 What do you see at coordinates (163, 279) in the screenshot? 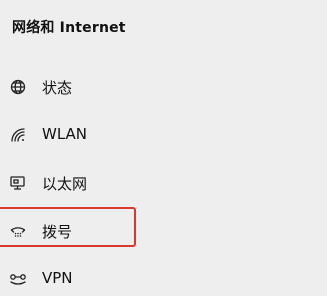
I see `nav-item-vpn: VPN` at bounding box center [163, 279].